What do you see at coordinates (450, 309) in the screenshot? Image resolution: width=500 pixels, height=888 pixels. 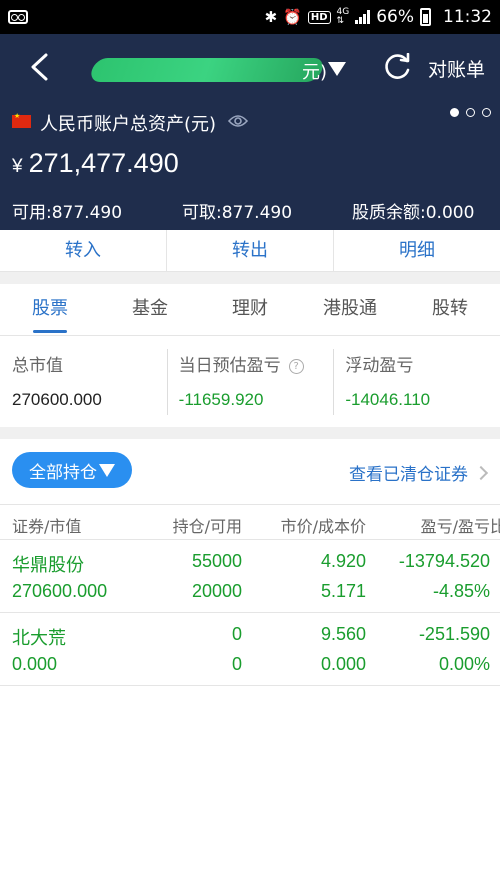 I see `tab-neeq: 股转` at bounding box center [450, 309].